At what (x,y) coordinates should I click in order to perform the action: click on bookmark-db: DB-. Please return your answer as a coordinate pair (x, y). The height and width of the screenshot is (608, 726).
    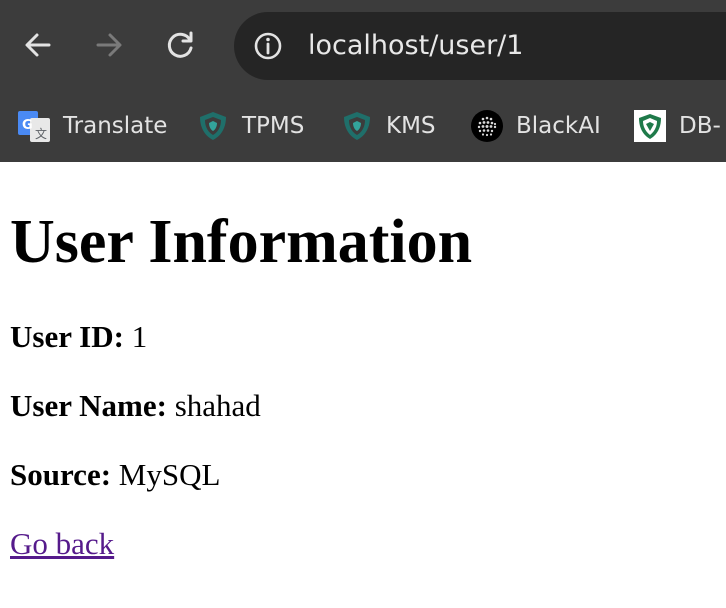
    Looking at the image, I should click on (677, 126).